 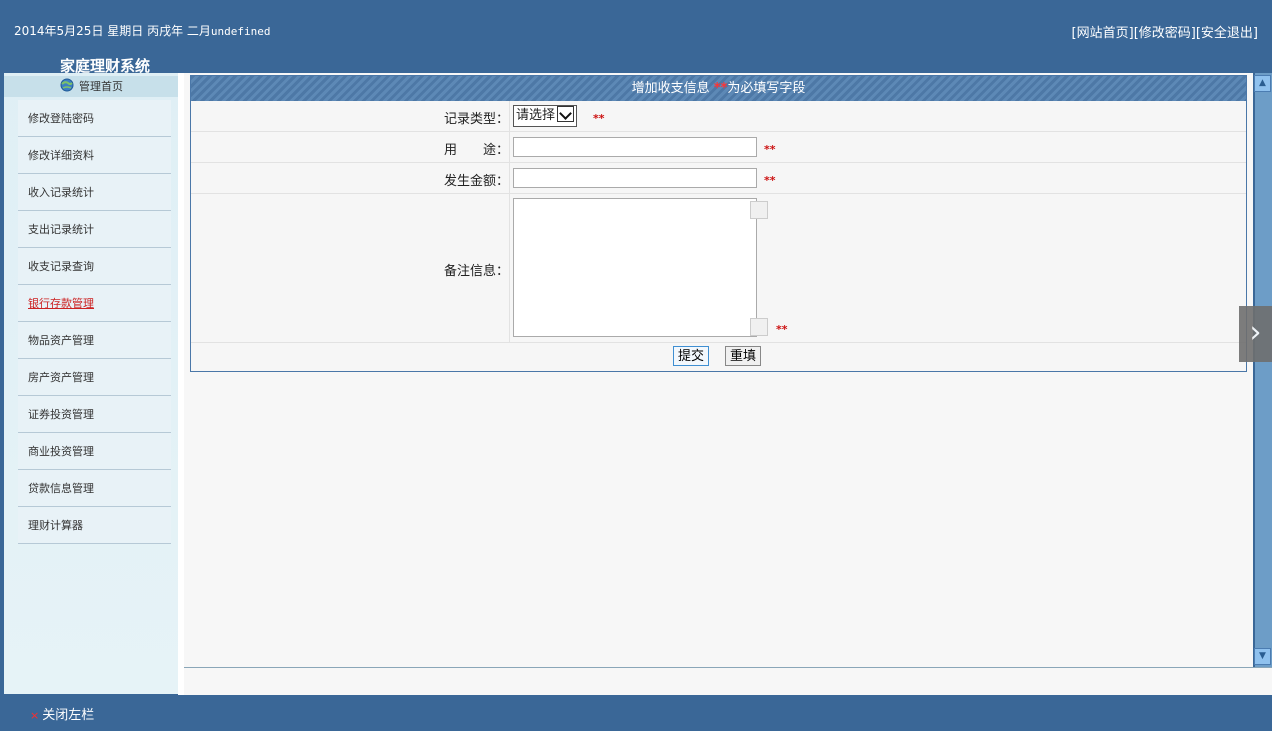 I want to click on footer-bar: × 关闭左栏, so click(x=636, y=716).